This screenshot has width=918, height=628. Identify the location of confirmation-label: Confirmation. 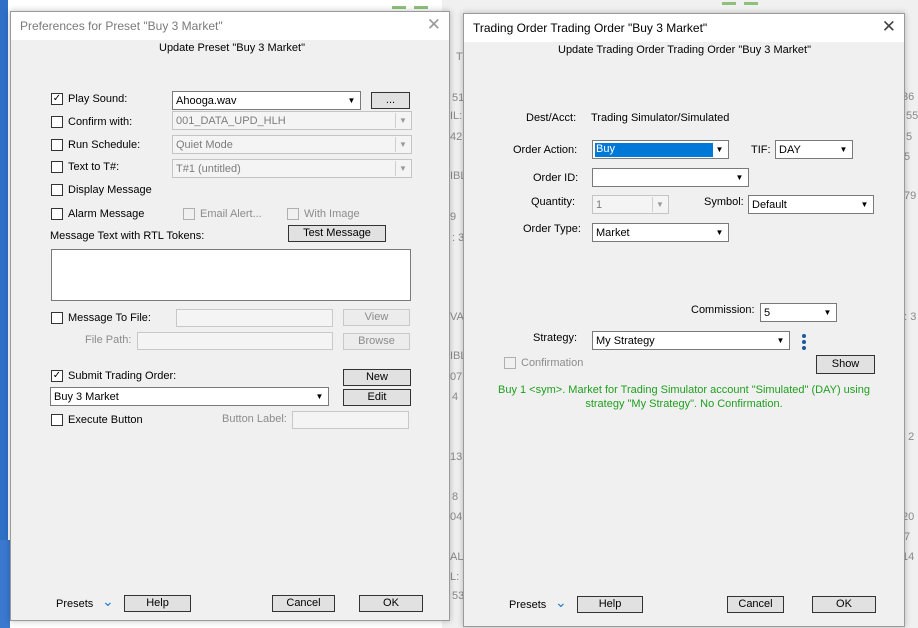
(552, 363).